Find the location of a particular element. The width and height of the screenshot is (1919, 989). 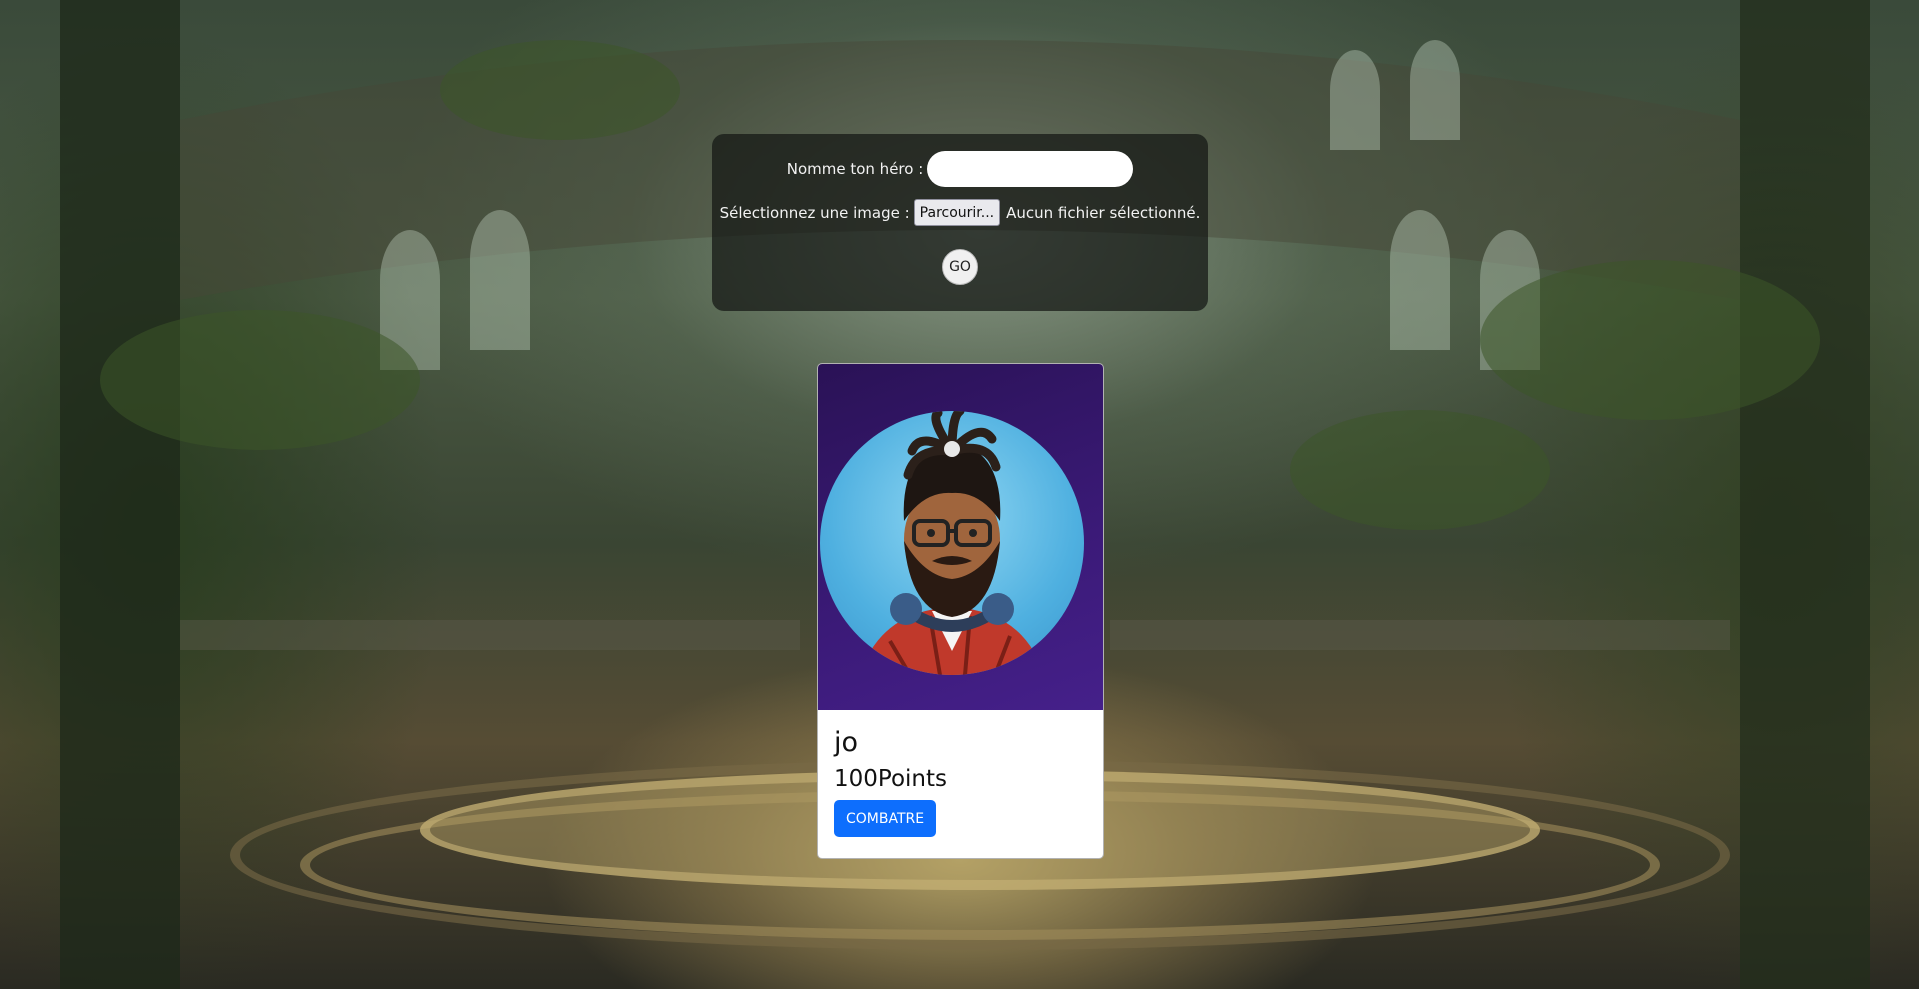

submit-row: GO is located at coordinates (960, 267).